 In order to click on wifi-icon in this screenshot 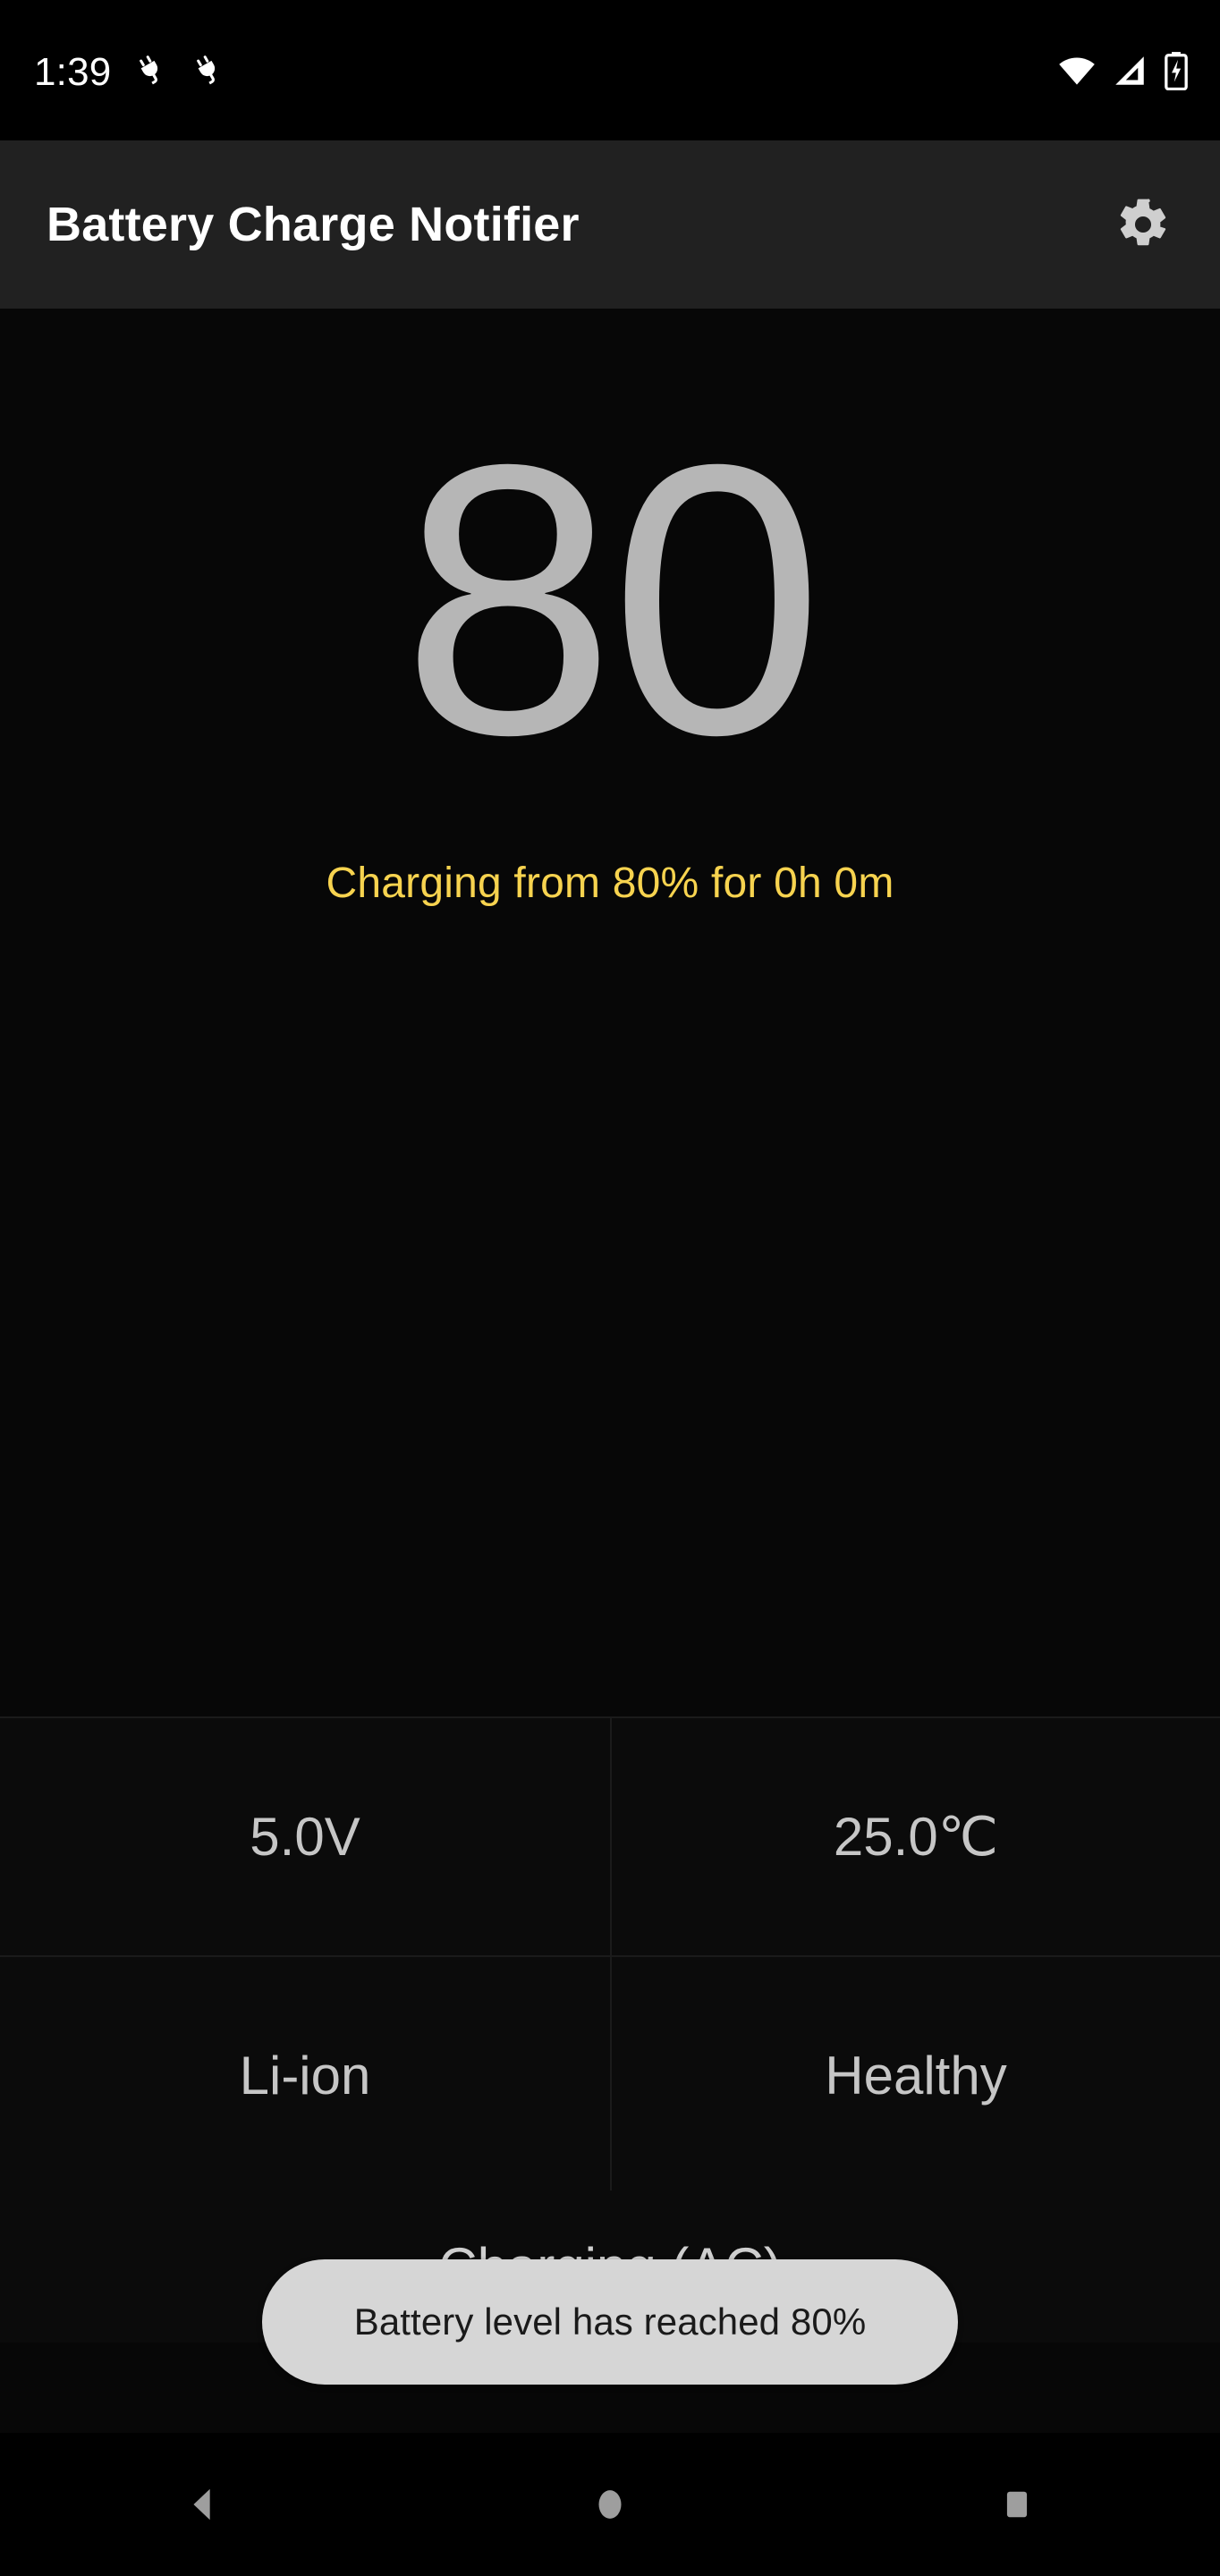, I will do `click(1077, 71)`.